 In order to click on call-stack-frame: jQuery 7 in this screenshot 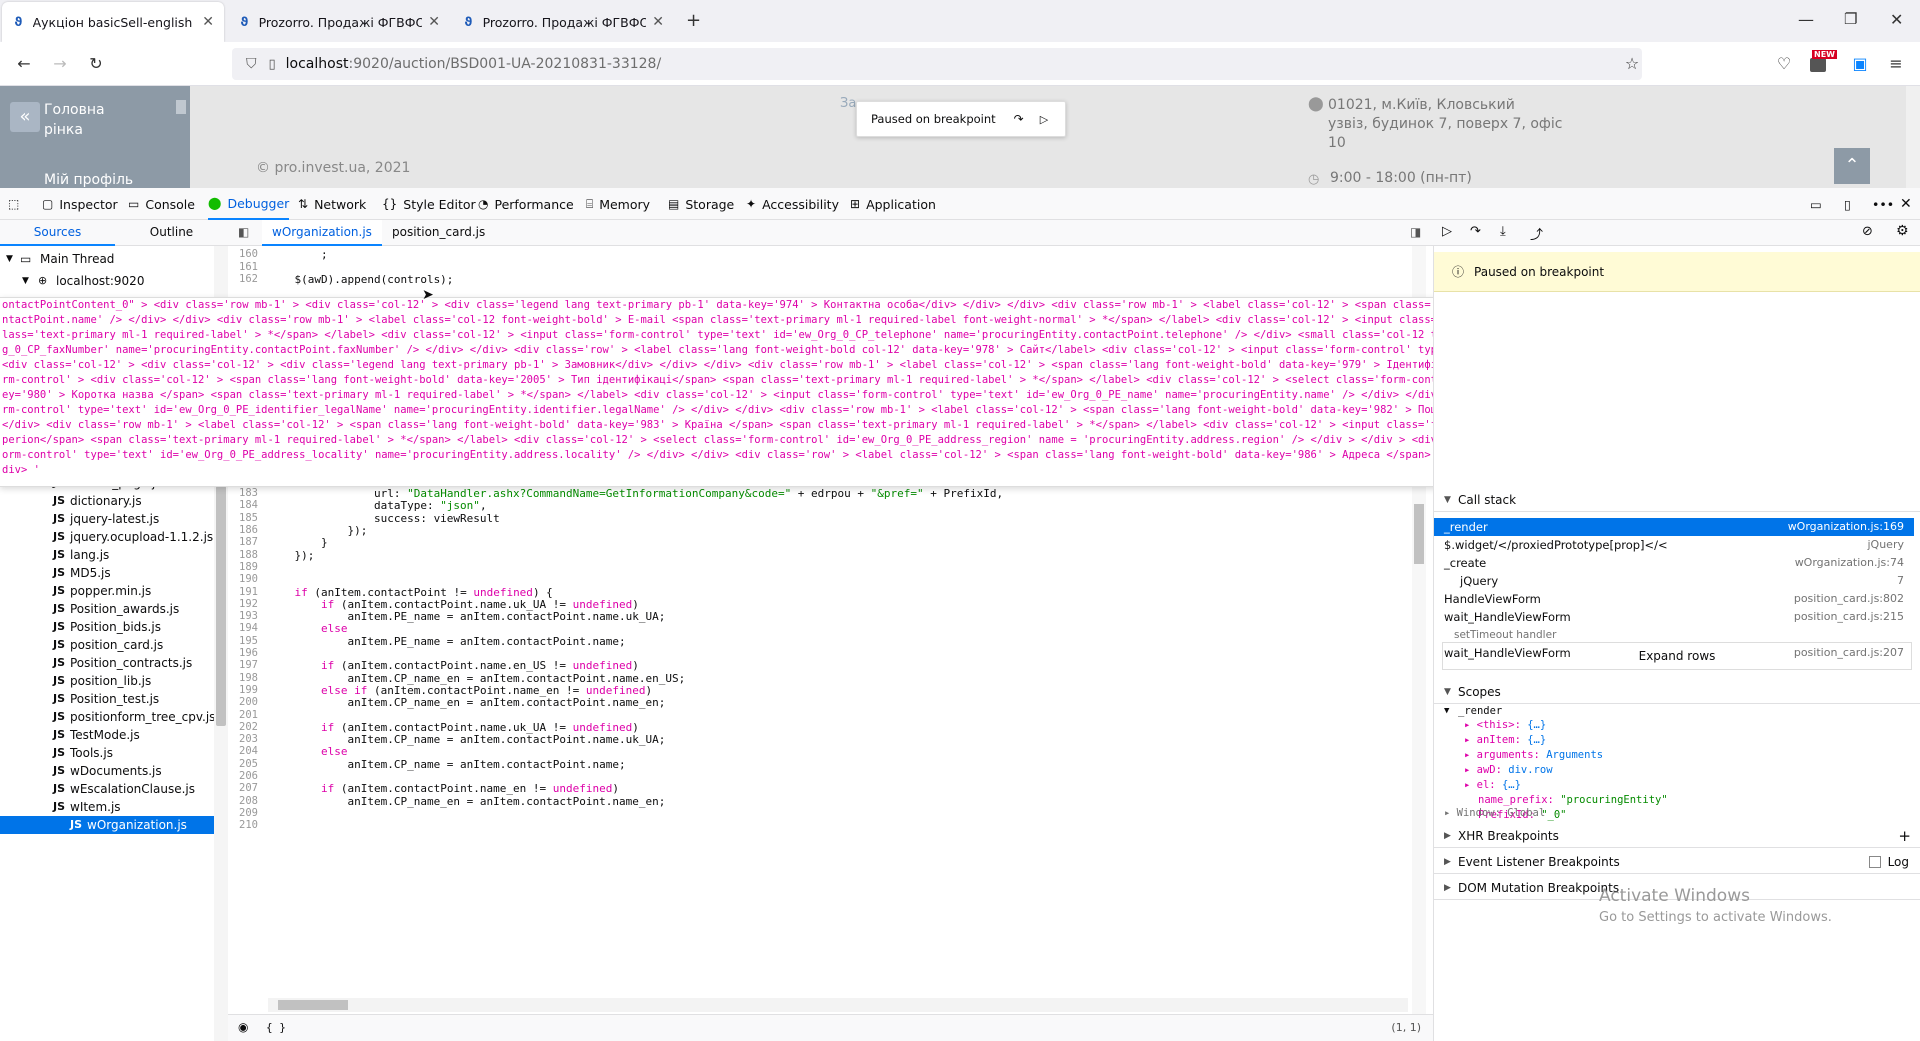, I will do `click(1674, 581)`.